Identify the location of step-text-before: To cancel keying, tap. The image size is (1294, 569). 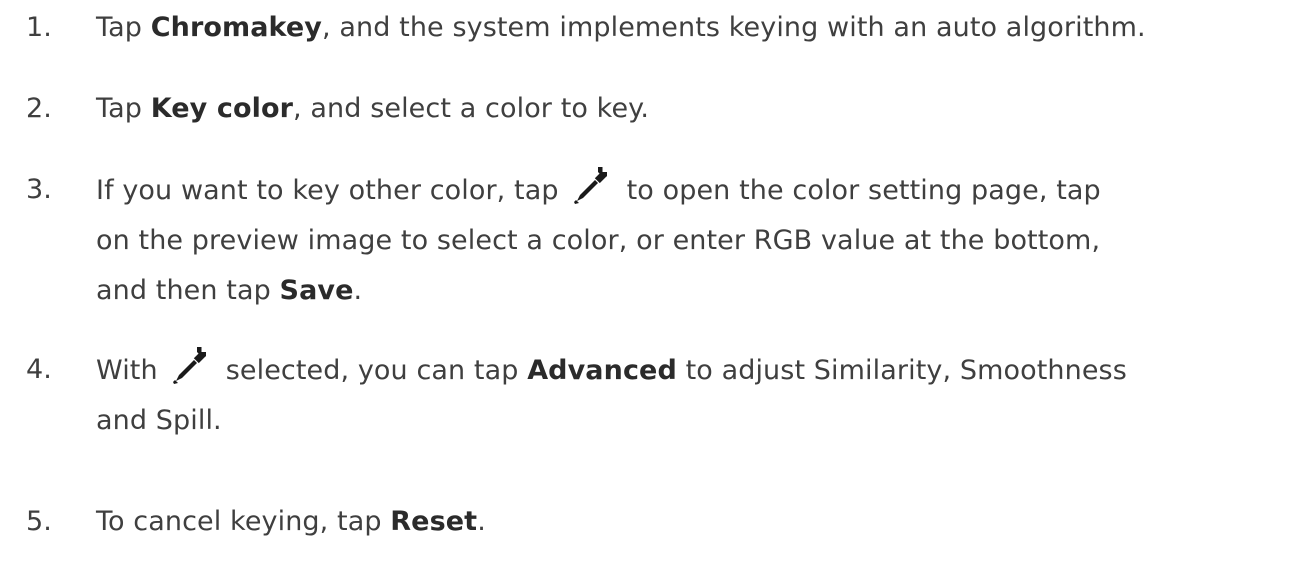
(243, 521).